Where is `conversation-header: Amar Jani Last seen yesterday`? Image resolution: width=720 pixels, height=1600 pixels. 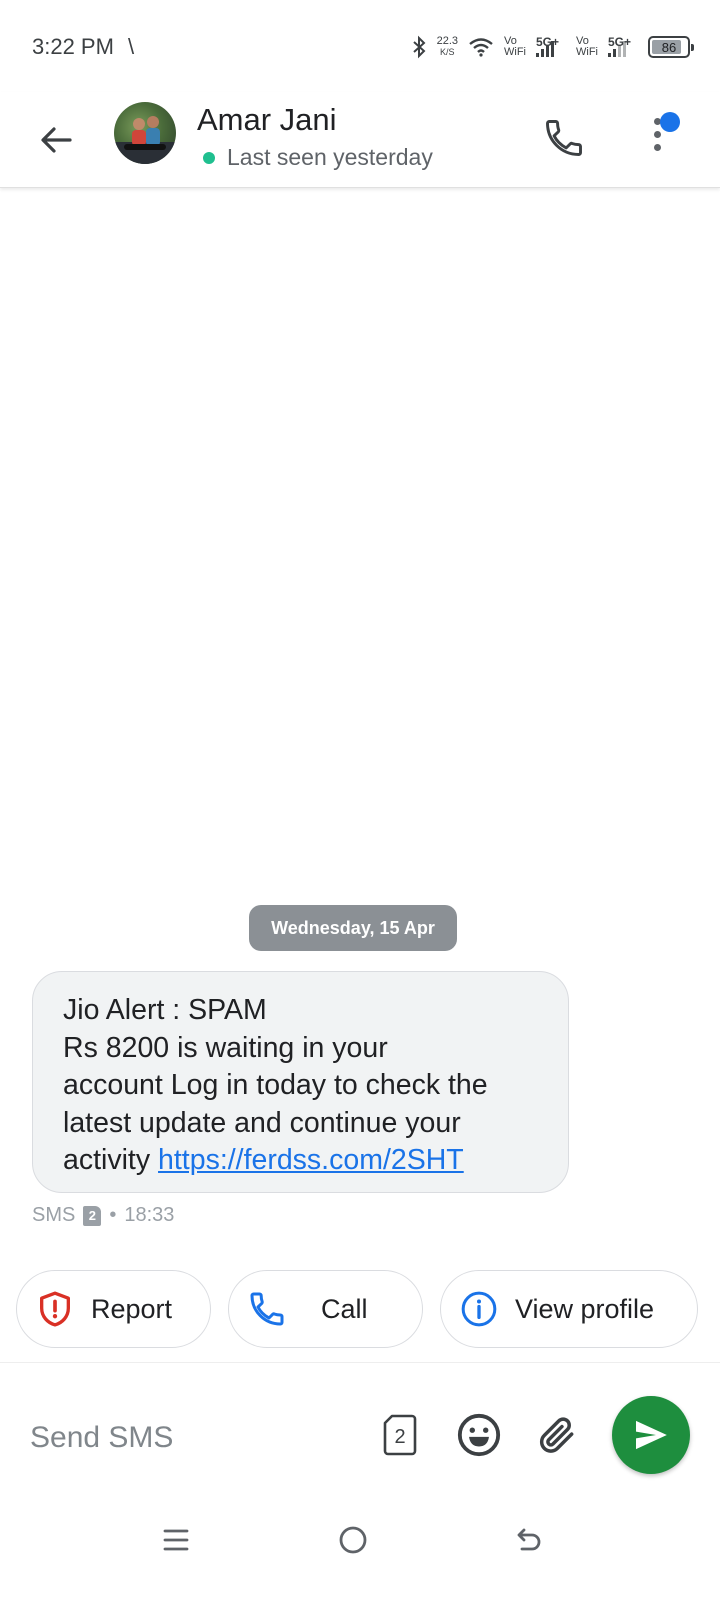 conversation-header: Amar Jani Last seen yesterday is located at coordinates (360, 140).